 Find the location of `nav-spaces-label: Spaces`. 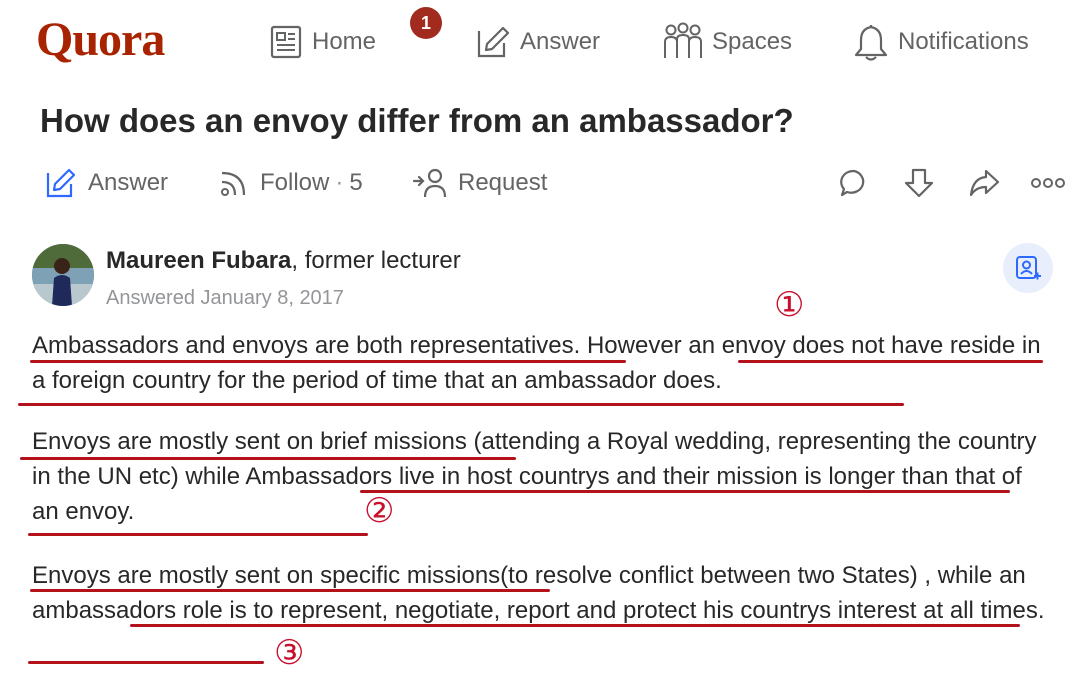

nav-spaces-label: Spaces is located at coordinates (752, 41).